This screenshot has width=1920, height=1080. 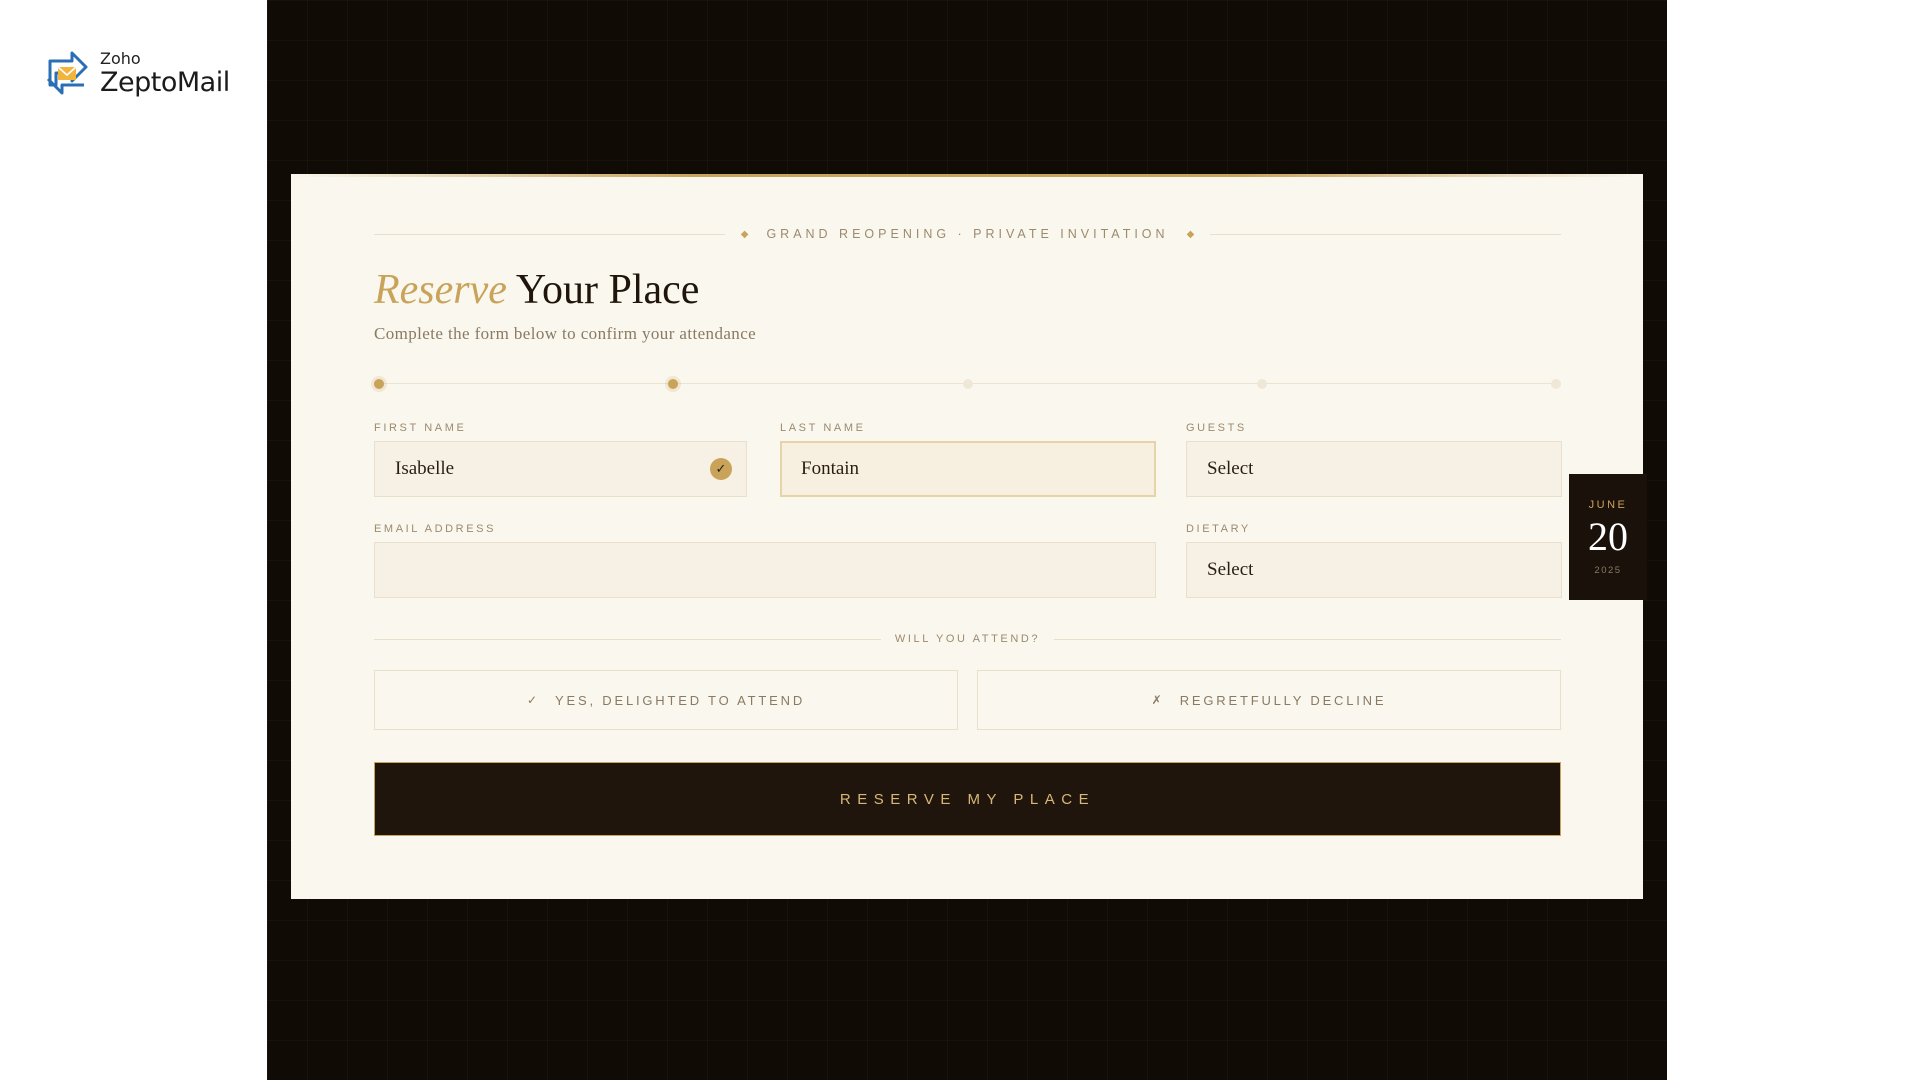 I want to click on logo-brand-small: Zoho, so click(x=120, y=58).